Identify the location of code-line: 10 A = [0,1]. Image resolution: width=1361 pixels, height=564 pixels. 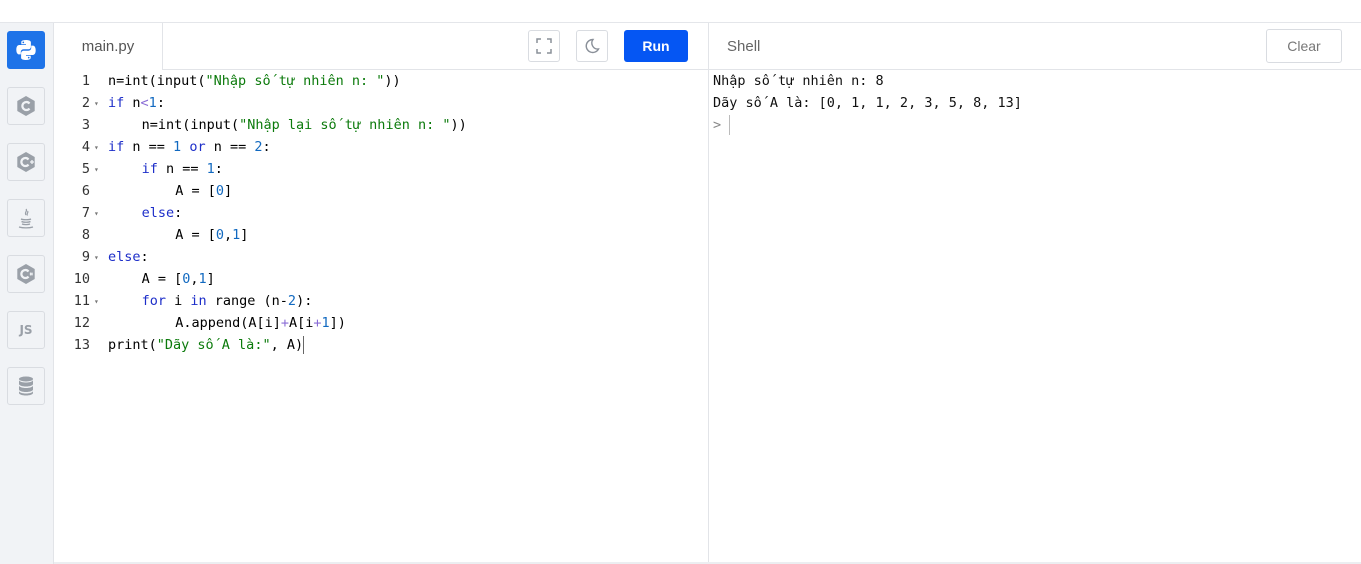
(381, 279).